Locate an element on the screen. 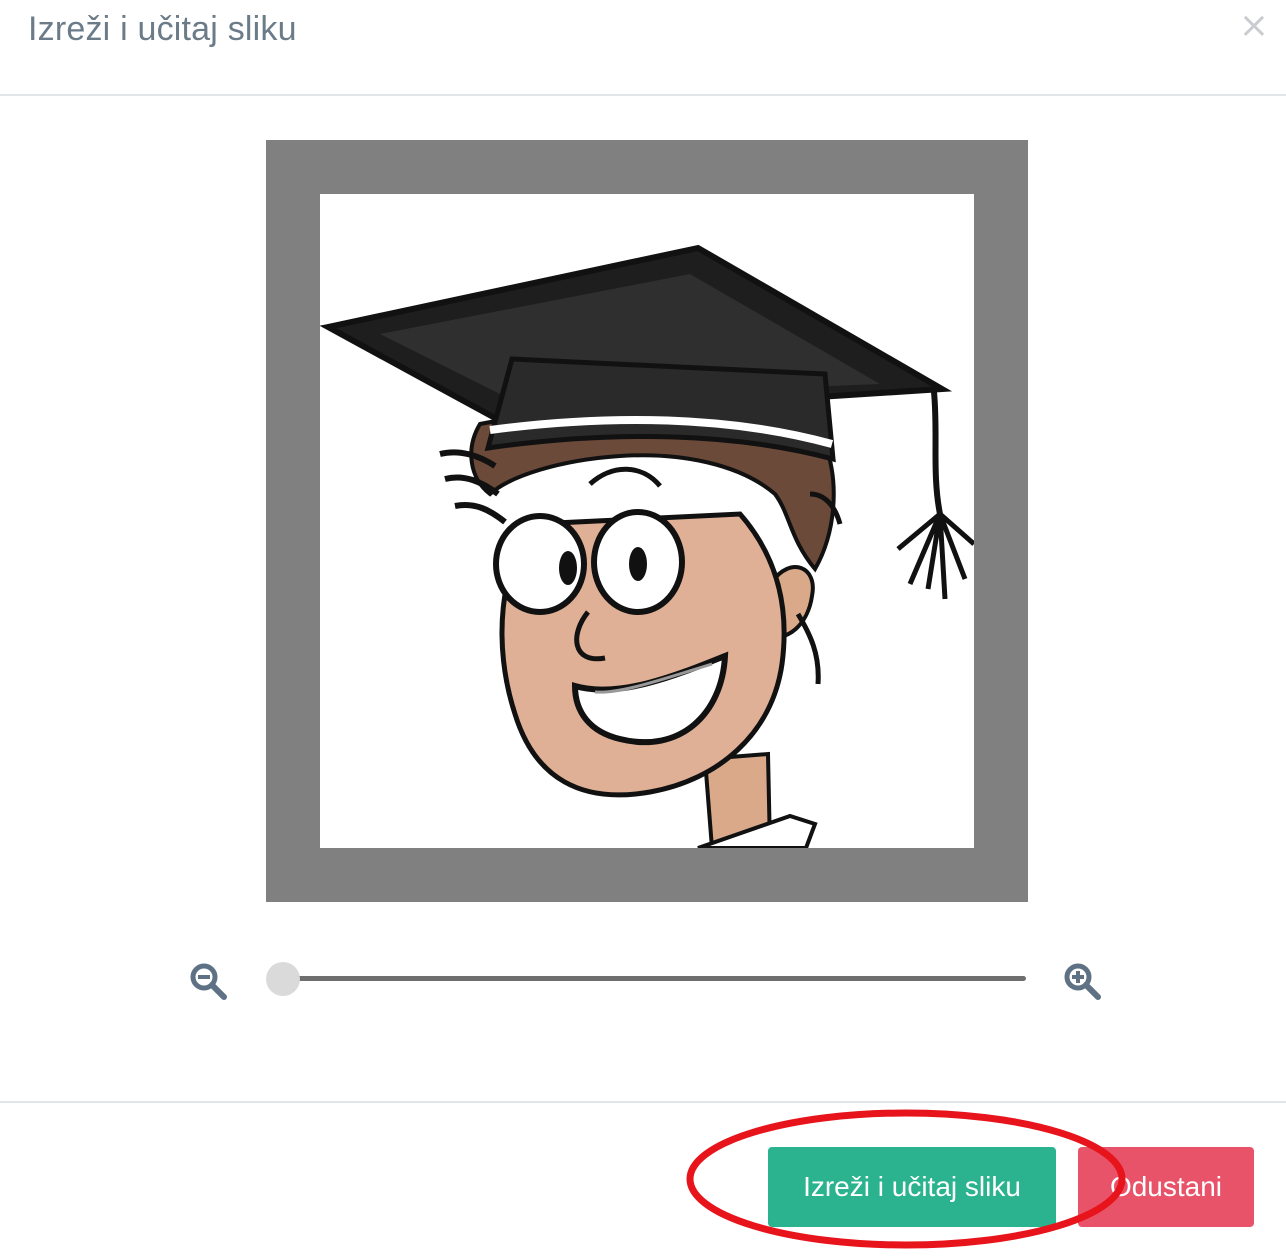 This screenshot has height=1257, width=1286. zoom-slider-handle is located at coordinates (283, 979).